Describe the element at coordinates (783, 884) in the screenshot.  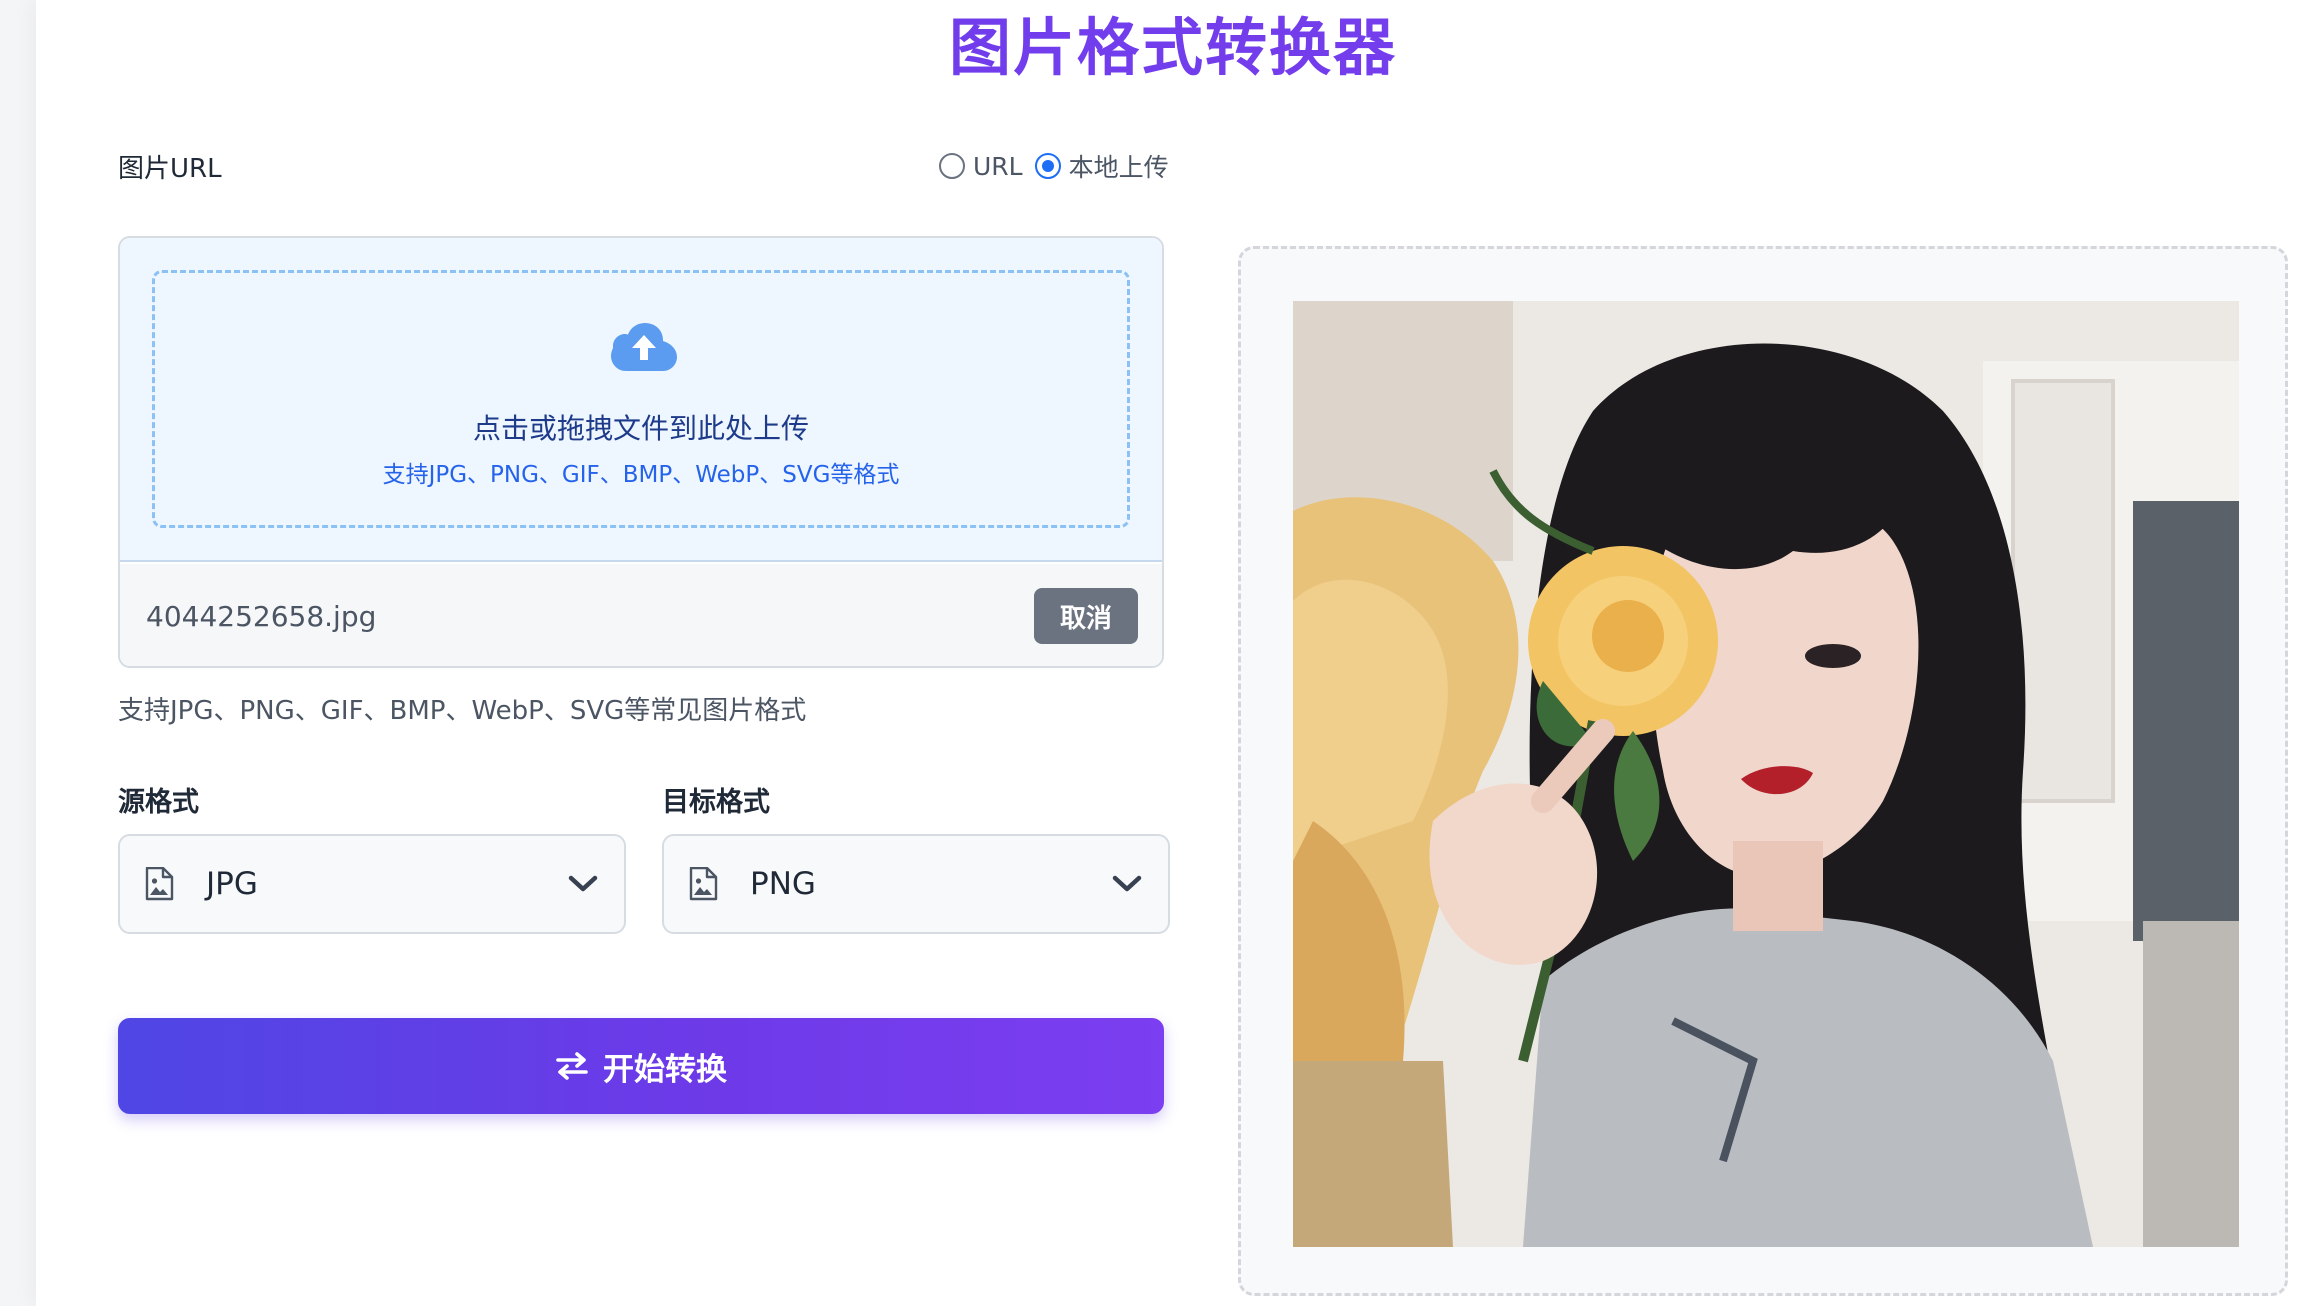
I see `target-format-value: PNG` at that location.